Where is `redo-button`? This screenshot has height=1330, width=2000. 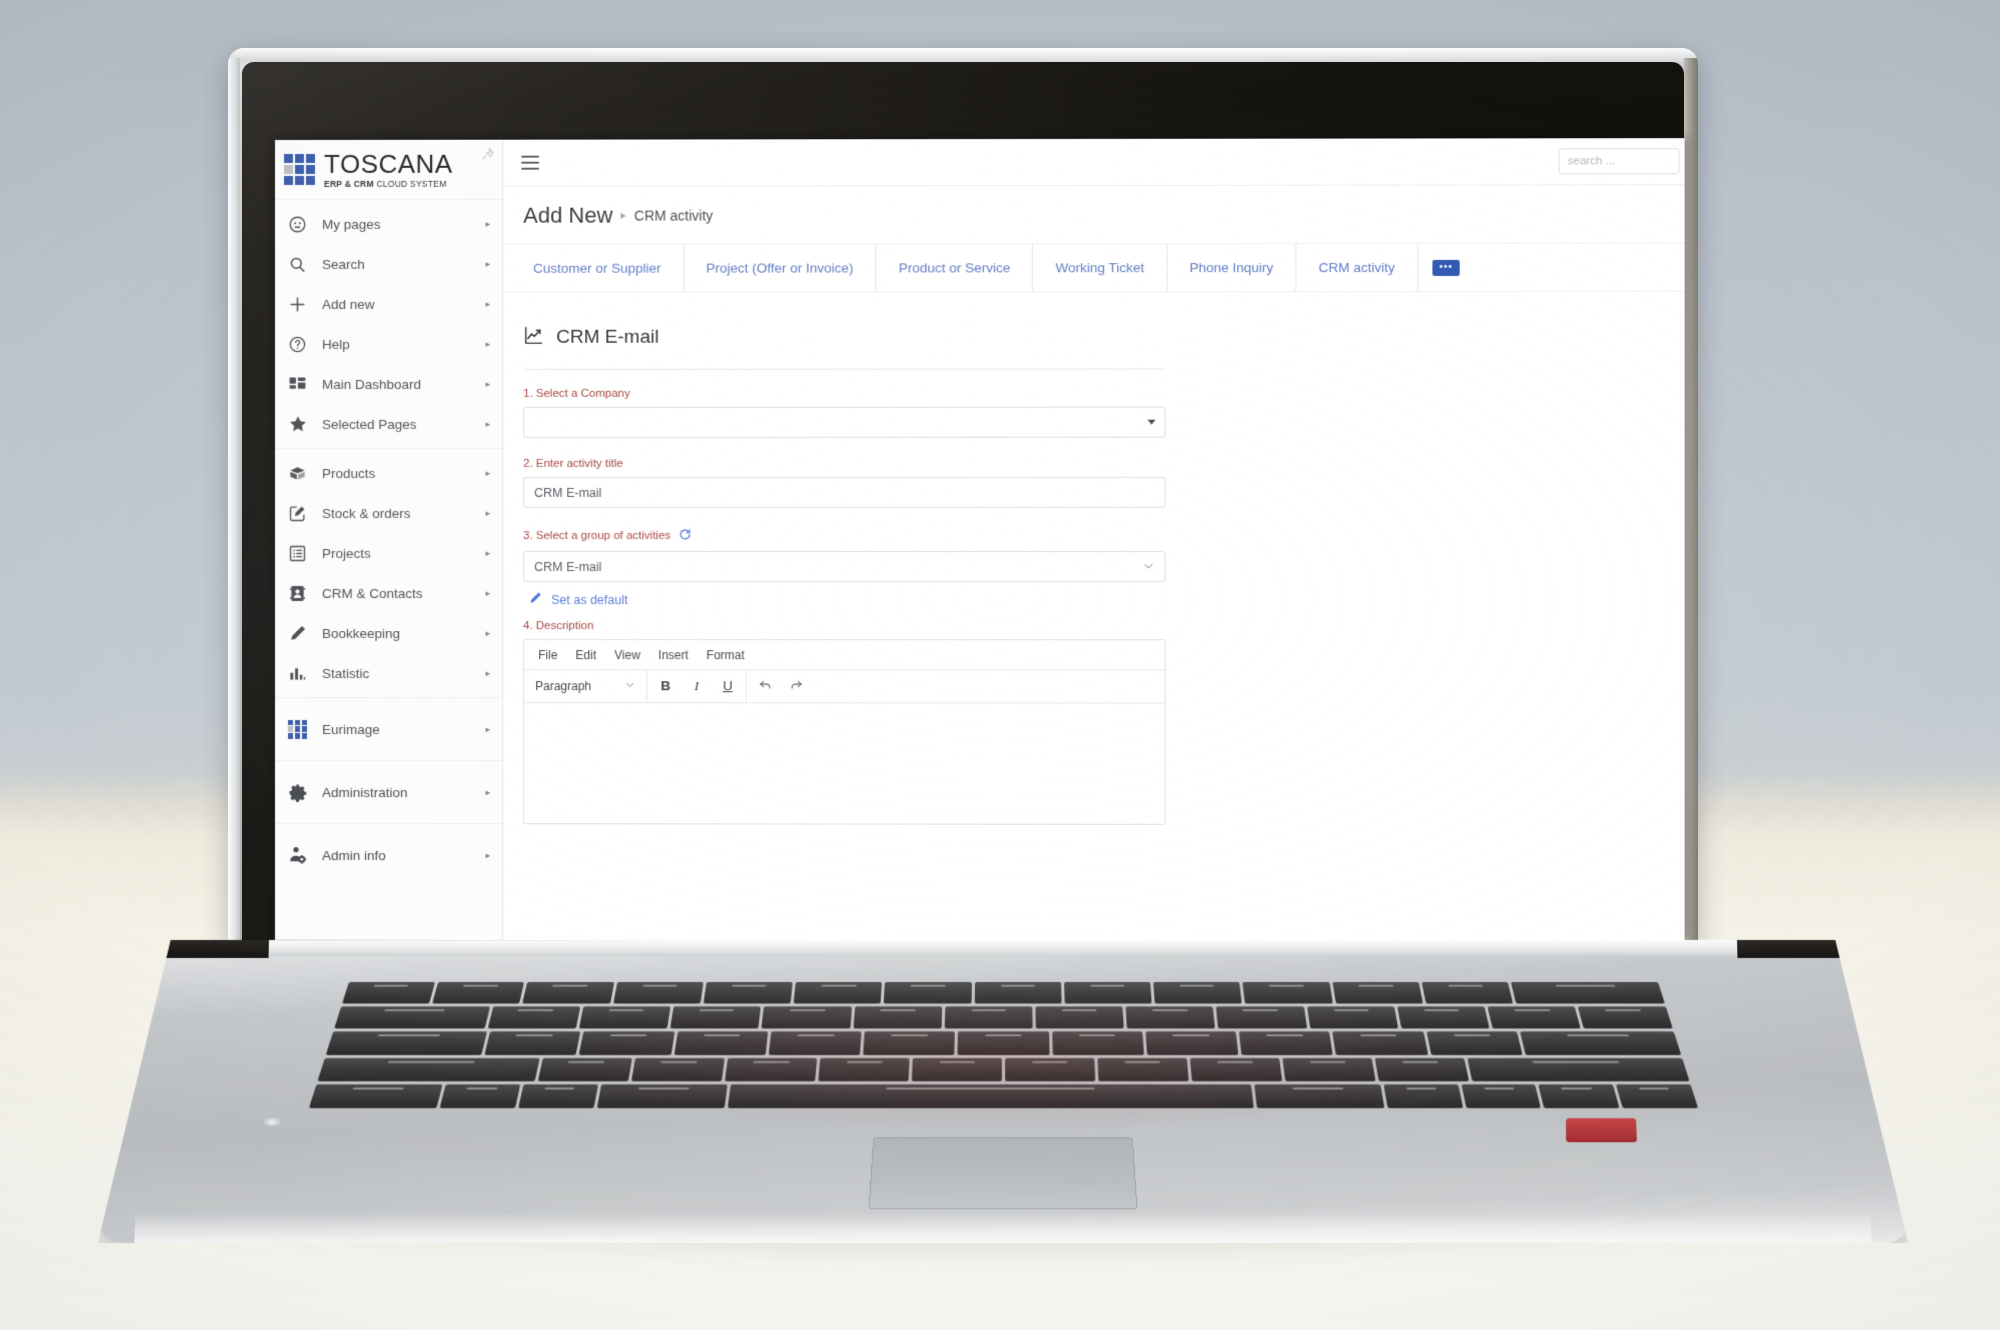 redo-button is located at coordinates (796, 686).